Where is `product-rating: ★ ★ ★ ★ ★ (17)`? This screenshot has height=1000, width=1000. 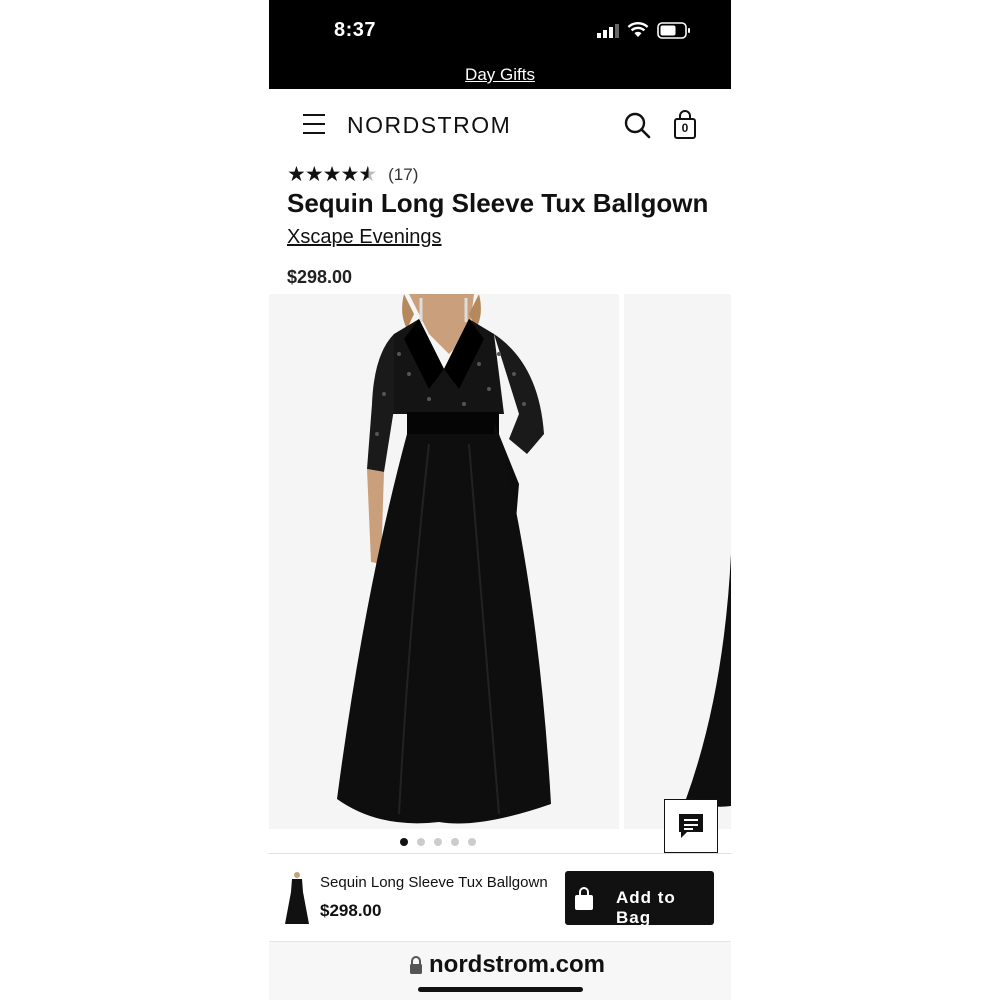
product-rating: ★ ★ ★ ★ ★ (17) is located at coordinates (352, 174).